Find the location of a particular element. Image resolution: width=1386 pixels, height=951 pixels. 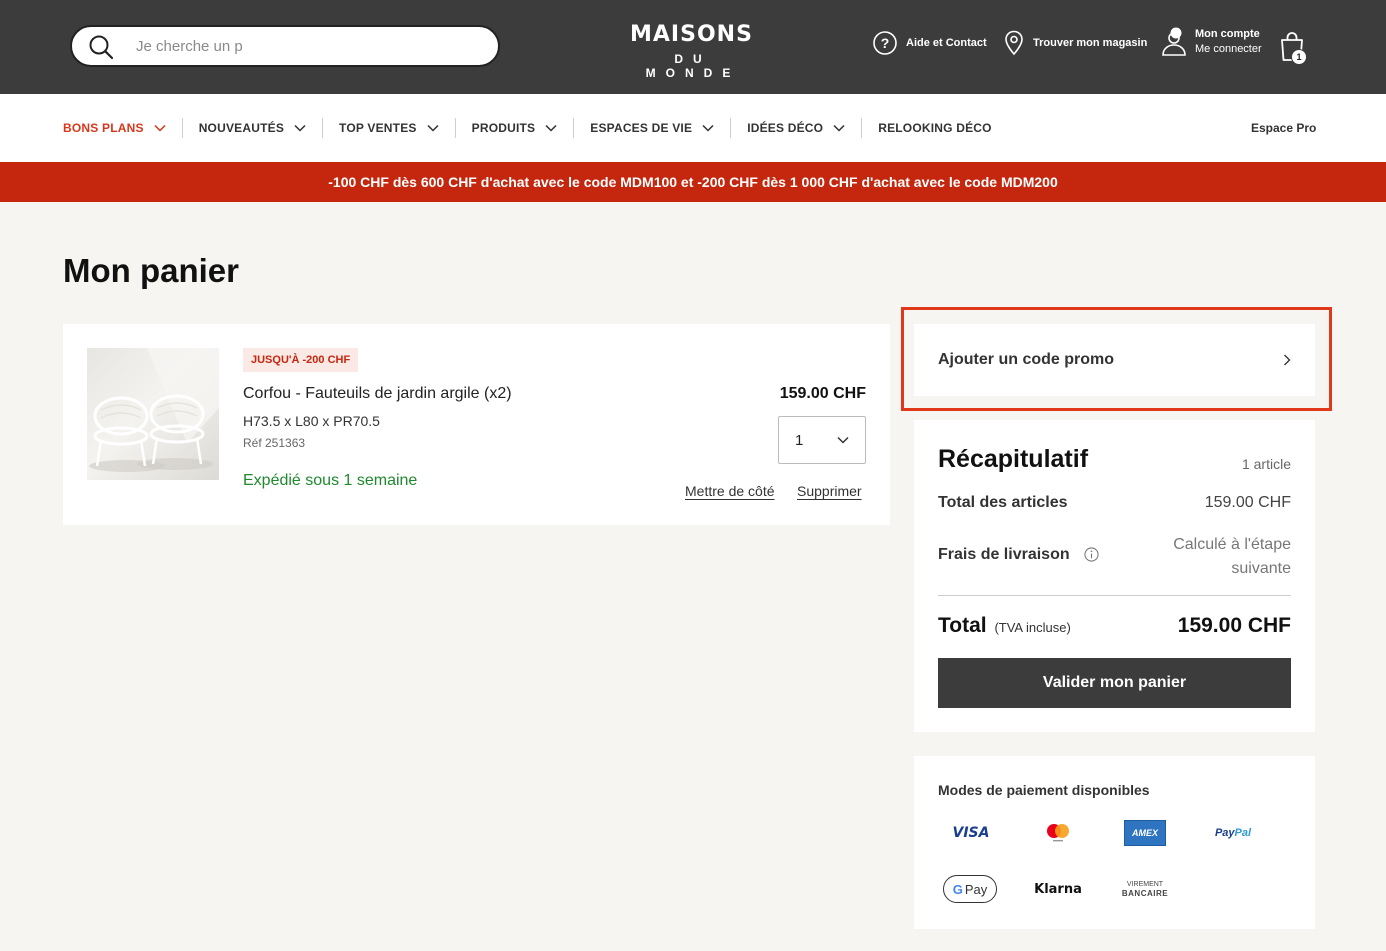

info-icon is located at coordinates (1091, 554).